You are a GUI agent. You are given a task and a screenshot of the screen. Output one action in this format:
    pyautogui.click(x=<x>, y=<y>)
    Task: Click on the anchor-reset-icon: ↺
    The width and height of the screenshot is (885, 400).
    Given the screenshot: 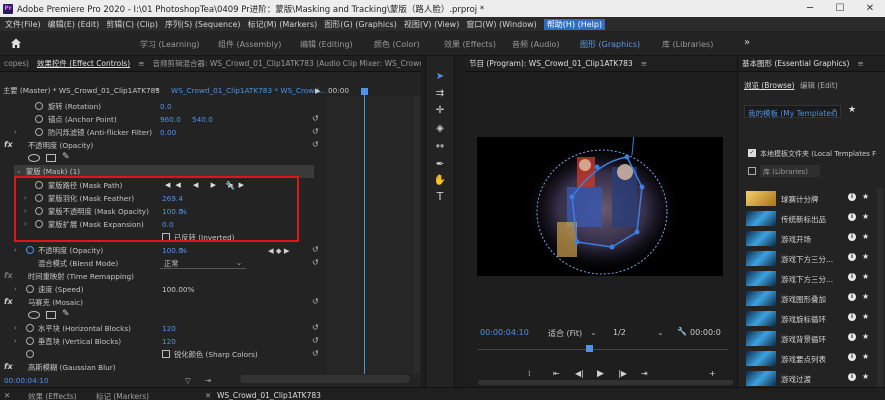 What is the action you would take?
    pyautogui.click(x=315, y=118)
    